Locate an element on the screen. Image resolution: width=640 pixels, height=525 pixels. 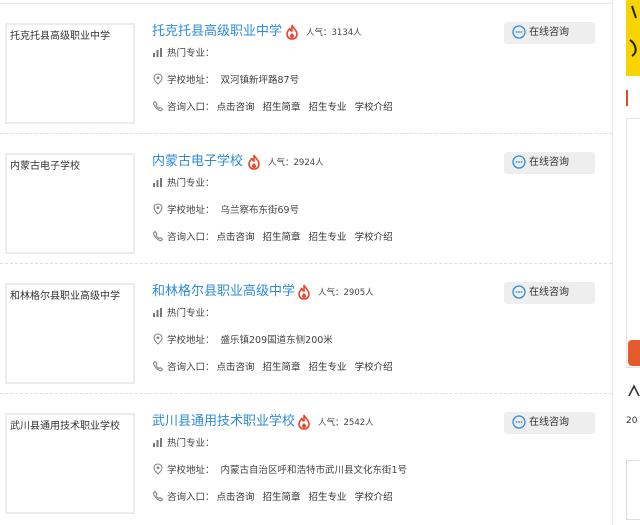
address-row: 学校地址： 乌兰察布东街69号 is located at coordinates (225, 210).